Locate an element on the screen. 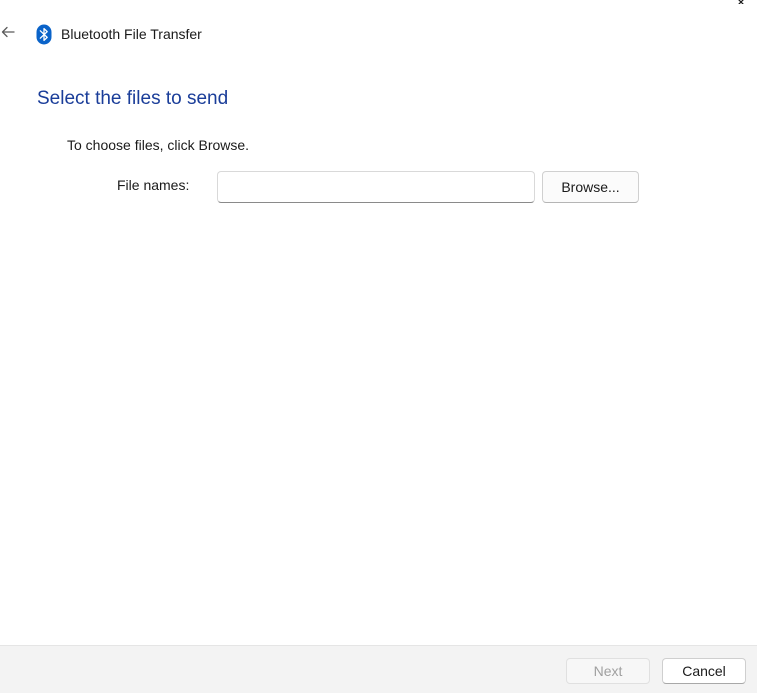  page-heading: Select the files to send is located at coordinates (133, 98).